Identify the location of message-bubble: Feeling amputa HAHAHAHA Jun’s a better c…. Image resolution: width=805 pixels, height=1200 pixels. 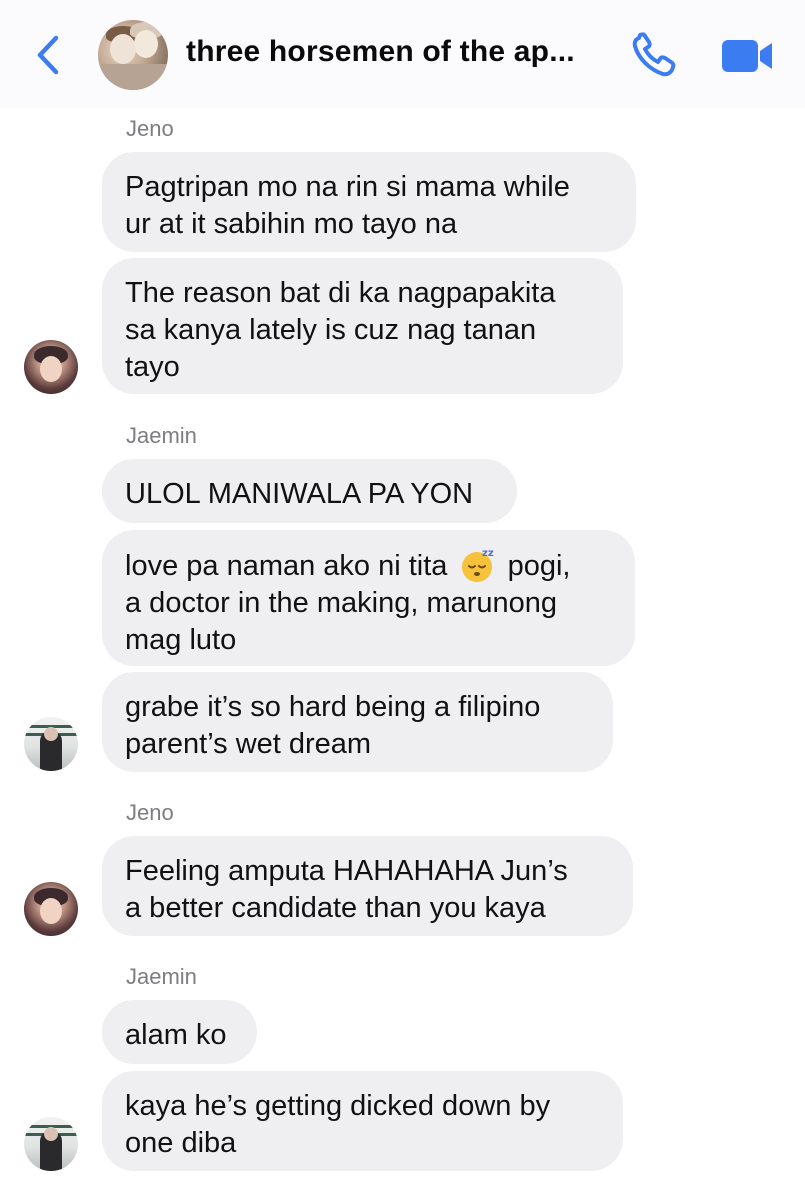
(367, 886).